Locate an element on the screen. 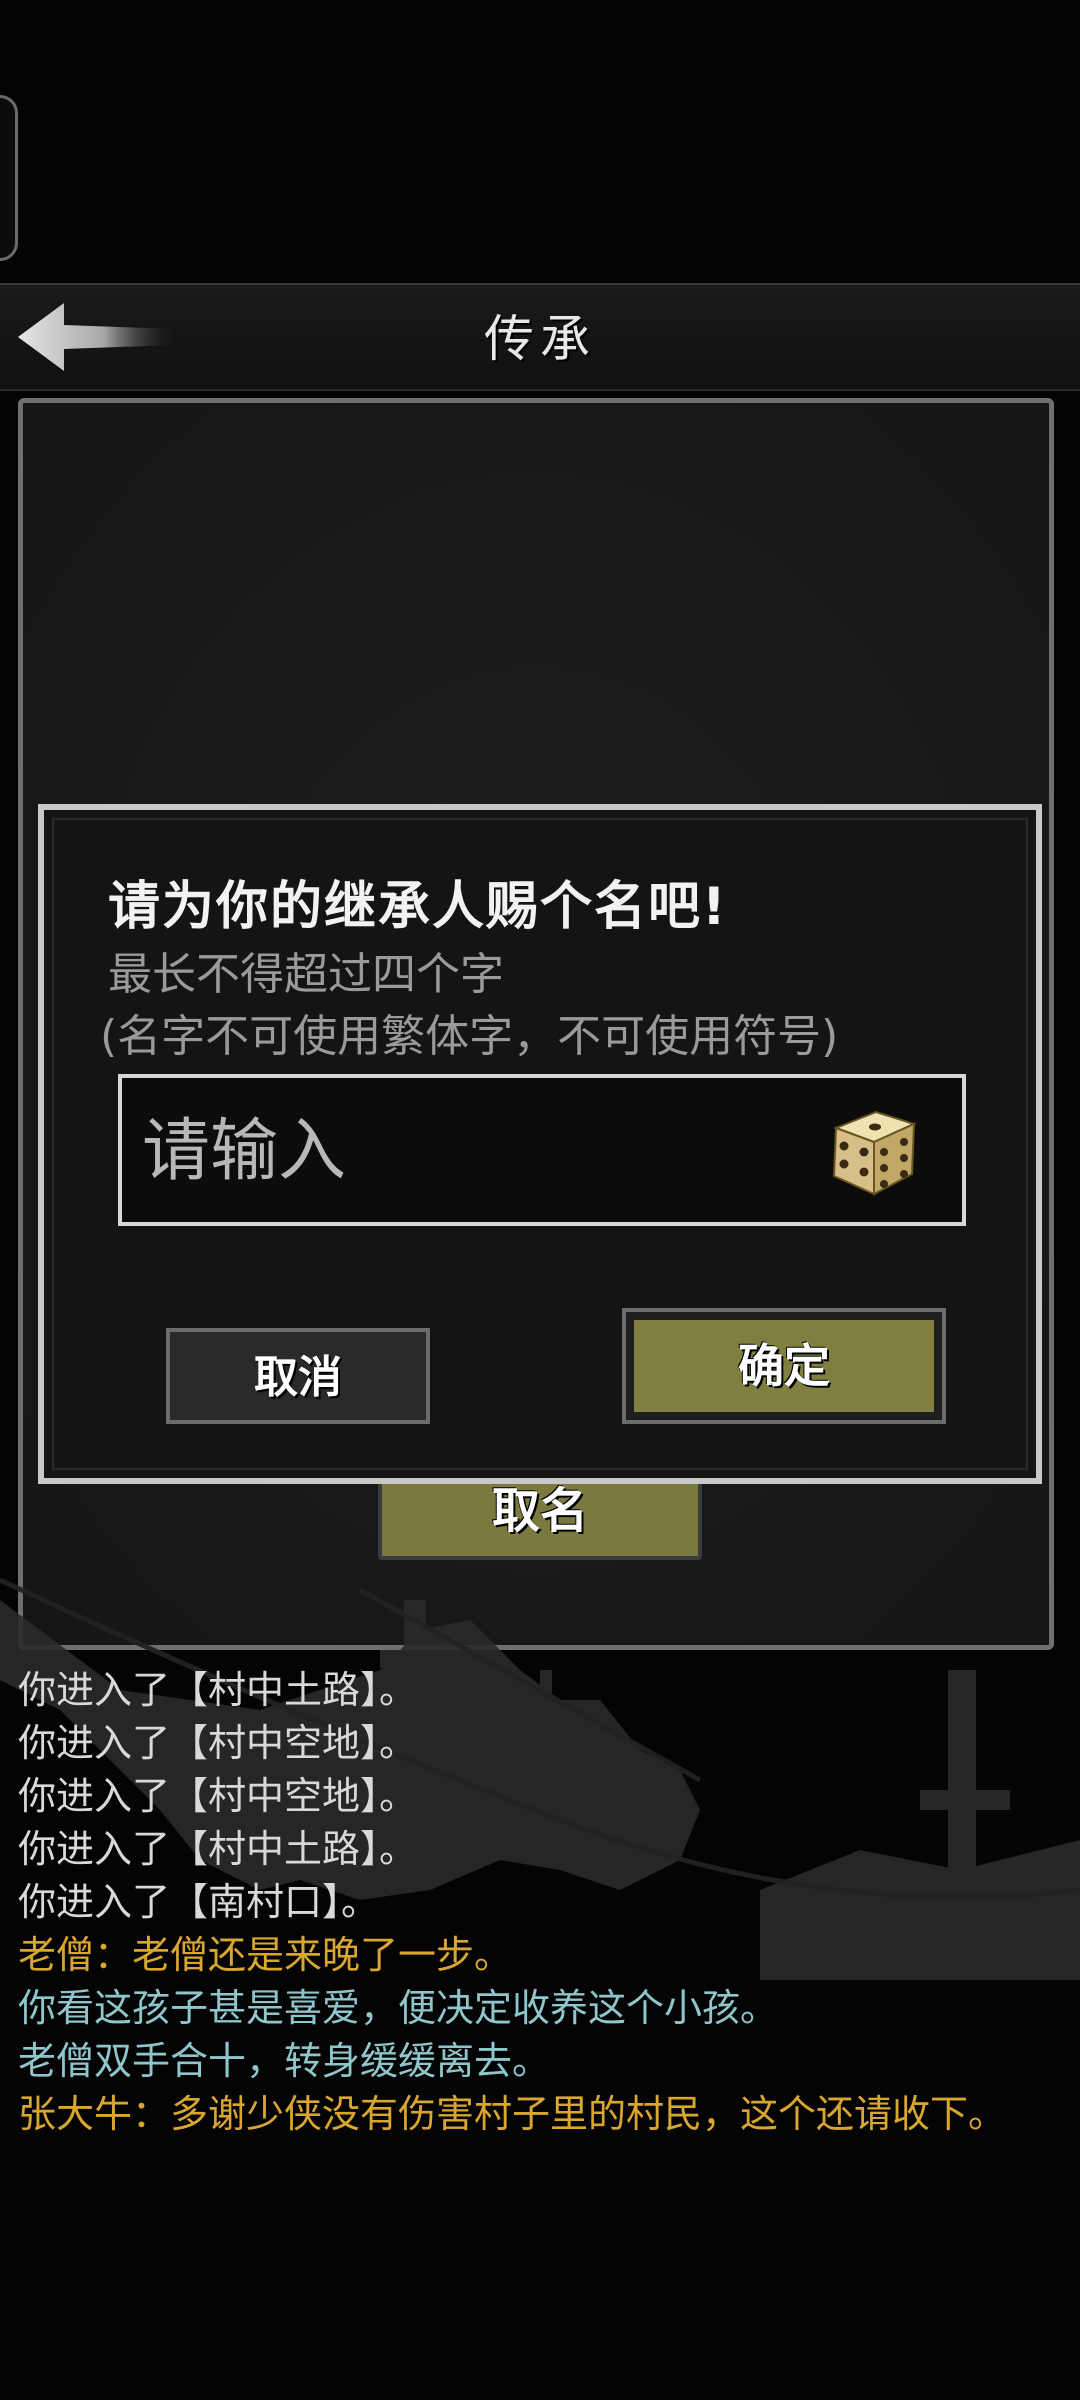 The height and width of the screenshot is (2400, 1080). dialog-rule: (名字不可使用繁体字，不可使用符号) is located at coordinates (469, 1036).